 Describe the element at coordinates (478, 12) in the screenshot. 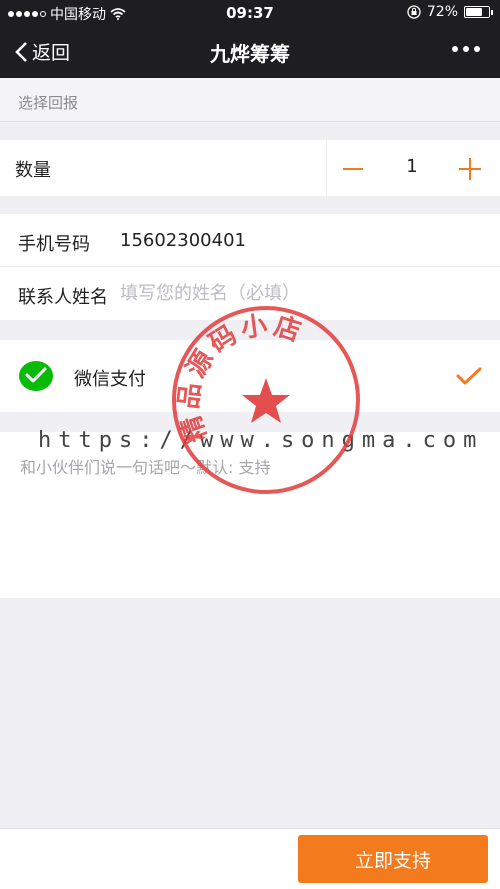

I see `battery-icon` at that location.